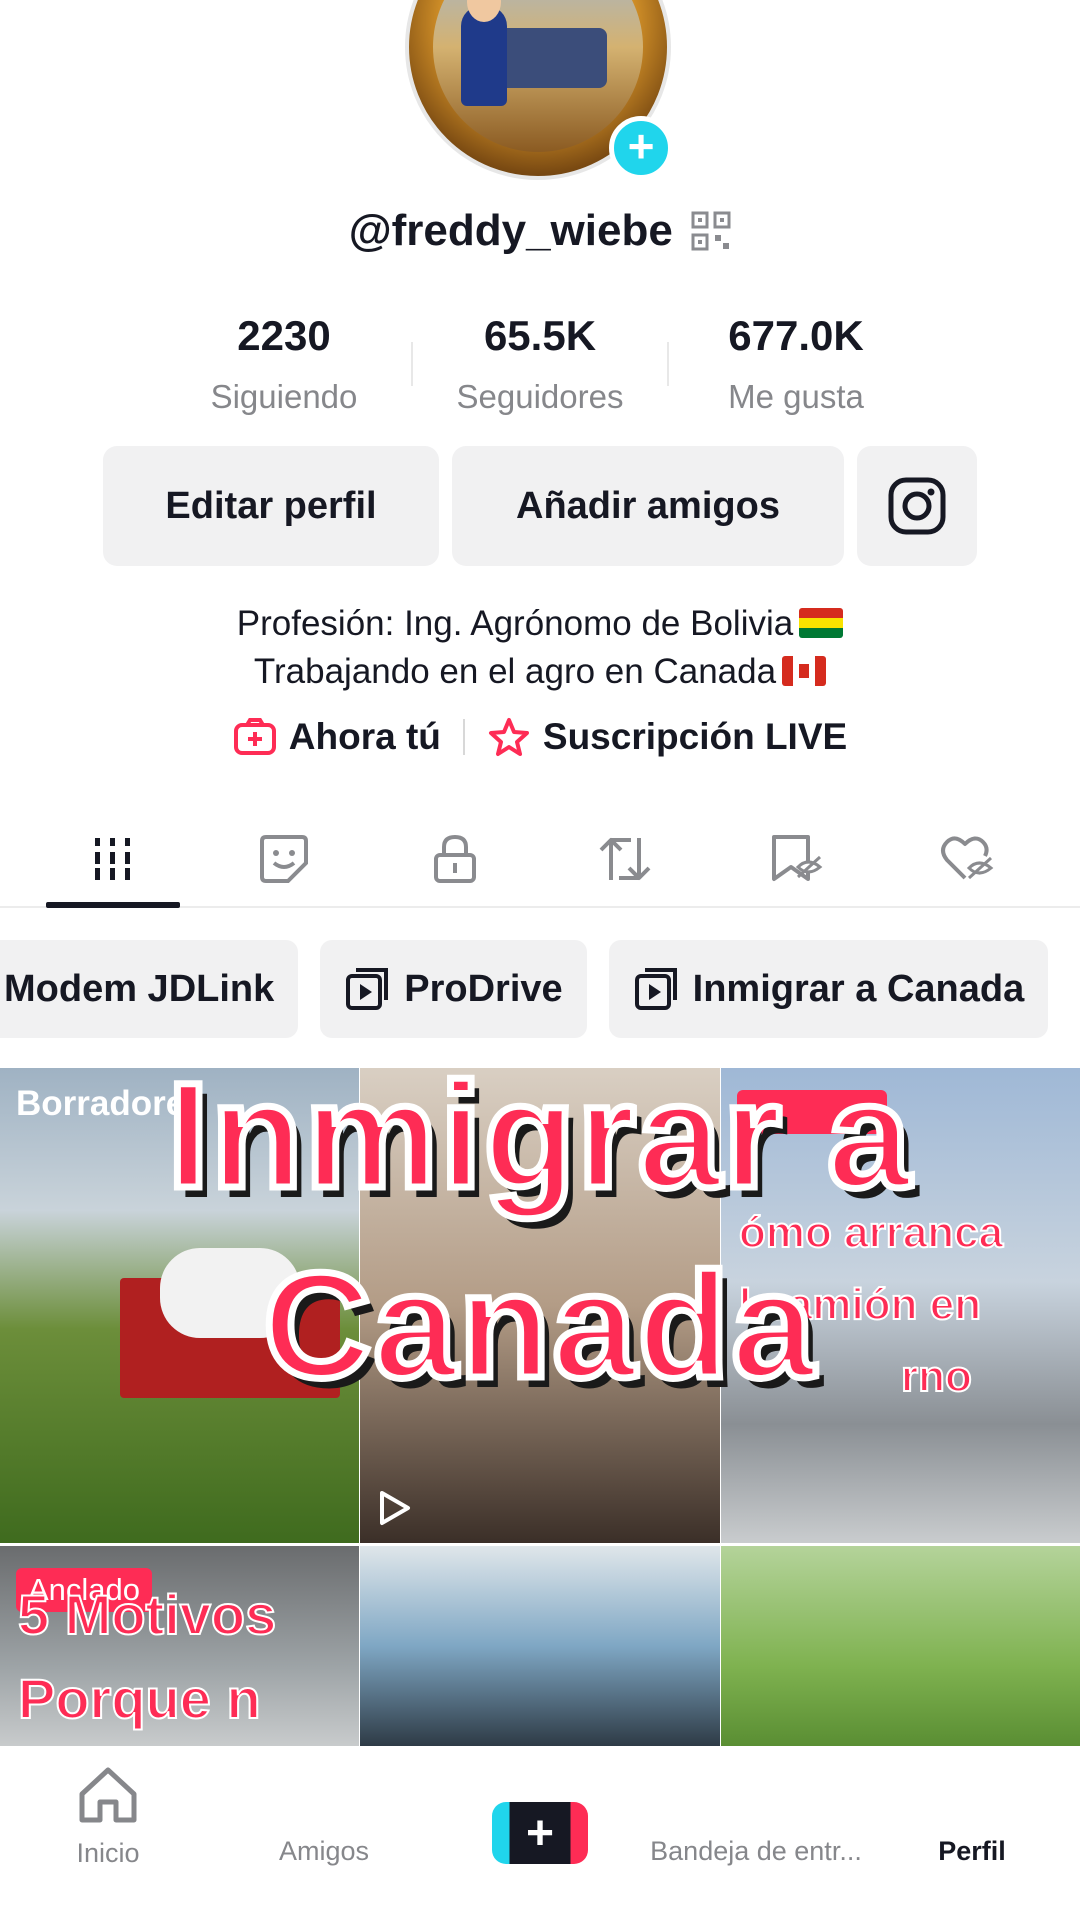 The image size is (1080, 1920). I want to click on add-story-plus-icon: +, so click(641, 148).